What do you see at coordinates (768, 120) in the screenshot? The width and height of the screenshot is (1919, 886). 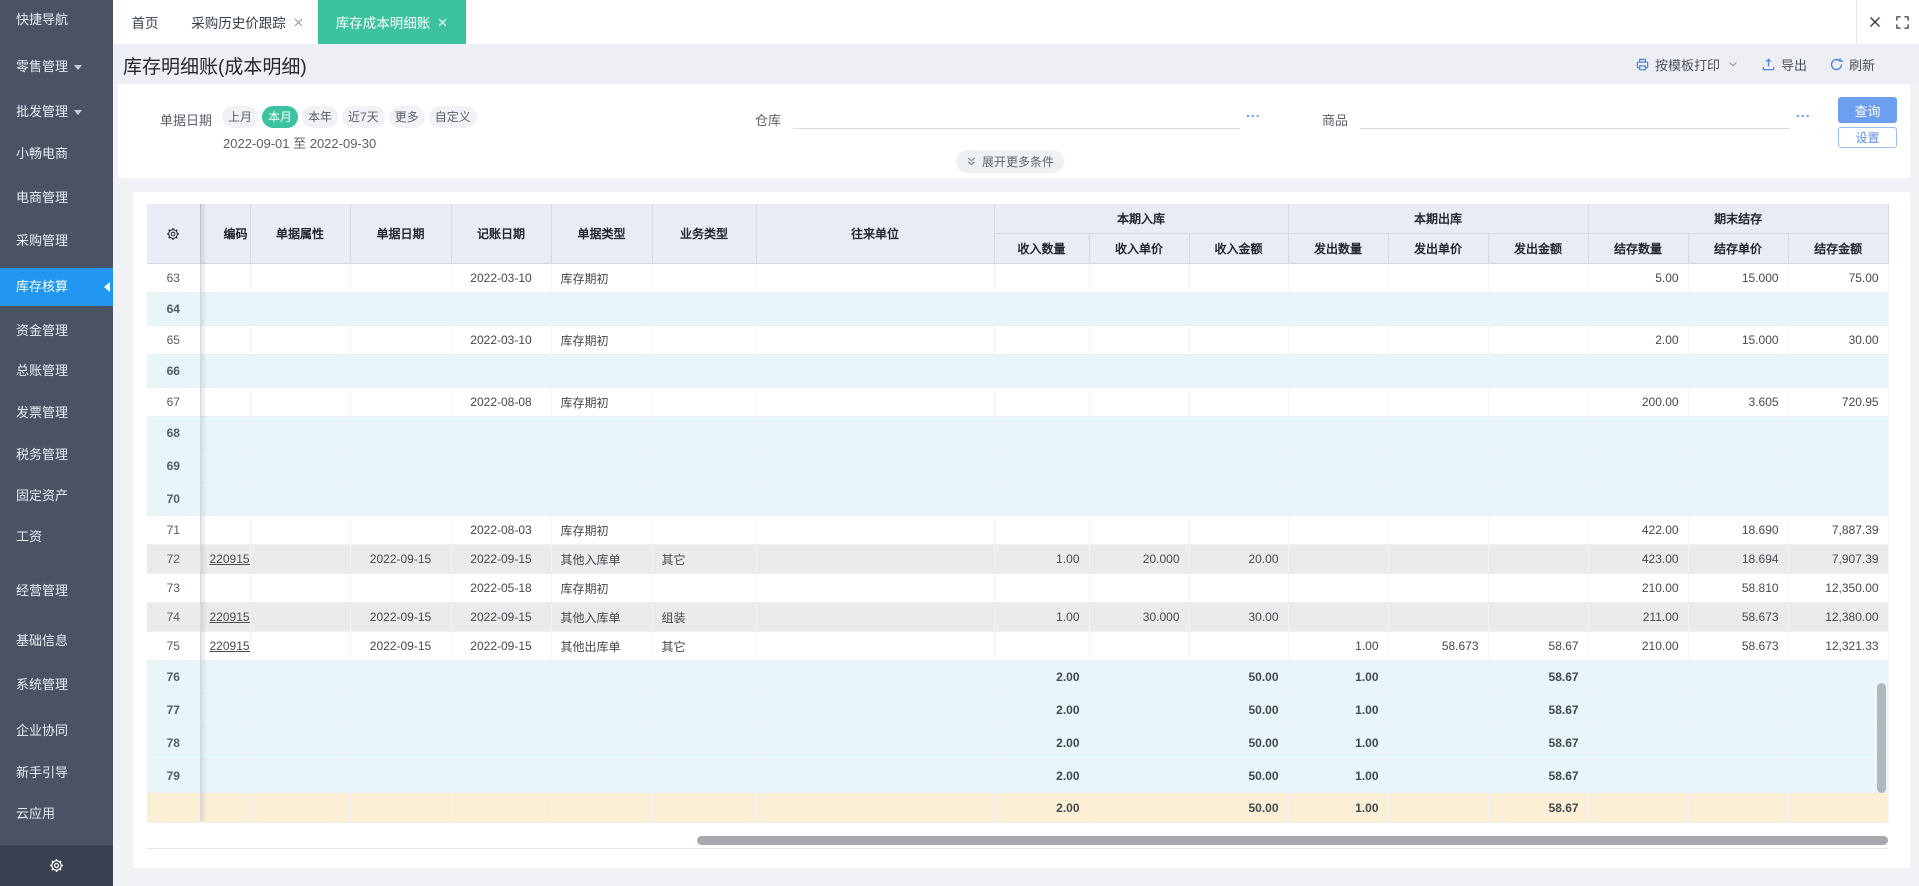 I see `warehouse-label: 仓库` at bounding box center [768, 120].